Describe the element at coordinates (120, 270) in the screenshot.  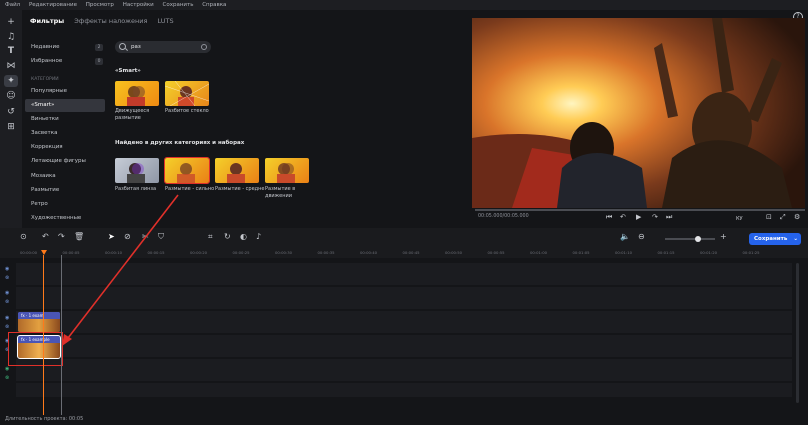
I see `annotation-arrow` at that location.